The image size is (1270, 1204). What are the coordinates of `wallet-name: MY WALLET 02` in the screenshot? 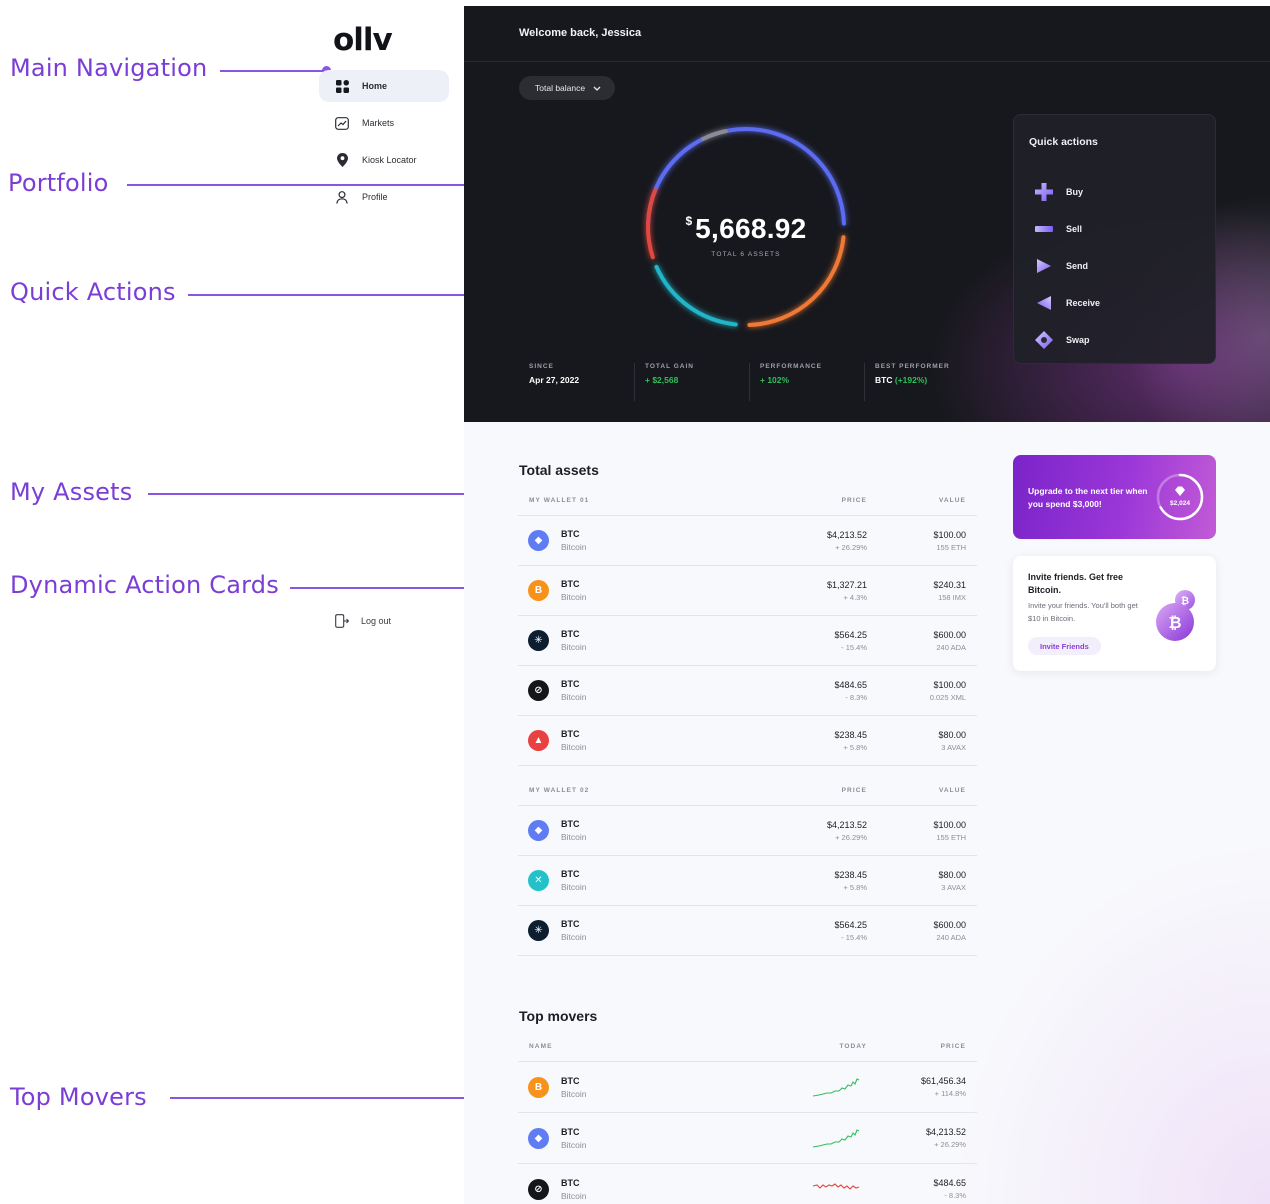 It's located at (559, 790).